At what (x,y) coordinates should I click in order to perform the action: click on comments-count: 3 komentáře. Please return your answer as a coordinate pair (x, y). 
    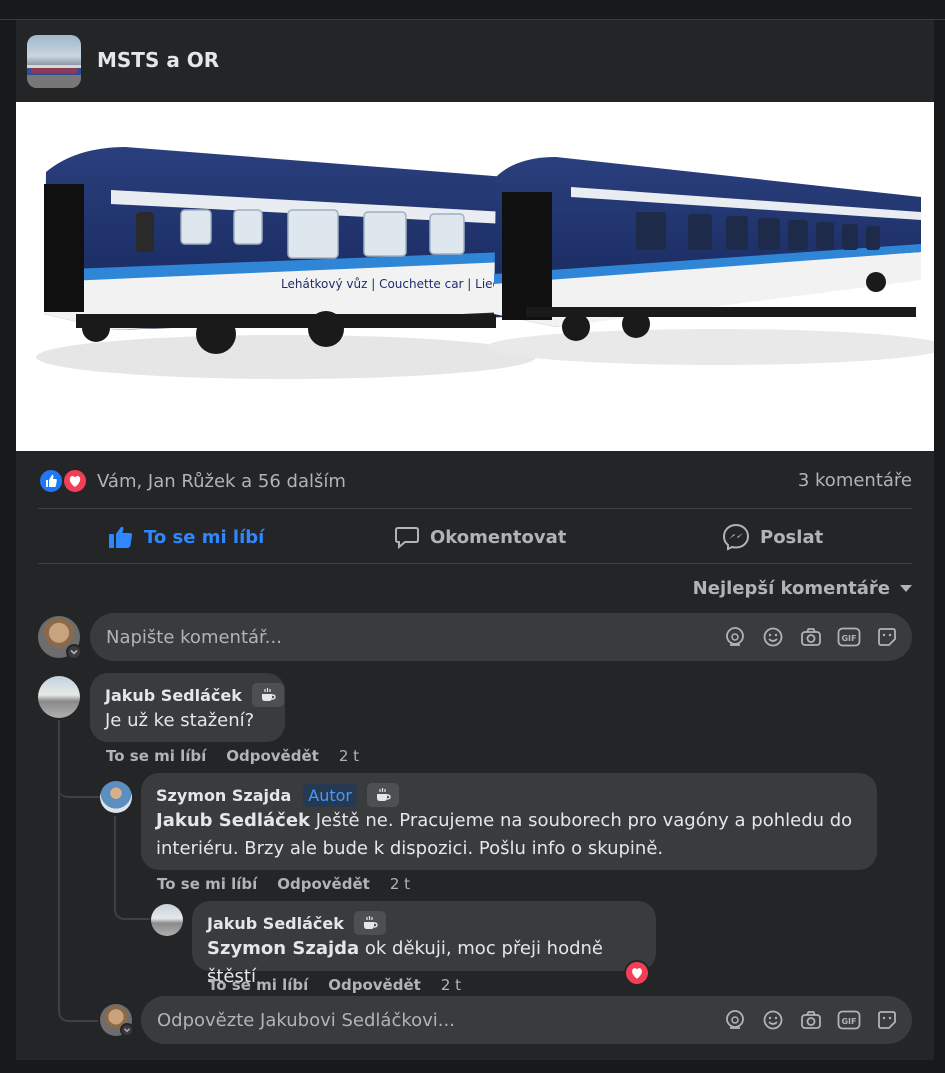
    Looking at the image, I should click on (855, 480).